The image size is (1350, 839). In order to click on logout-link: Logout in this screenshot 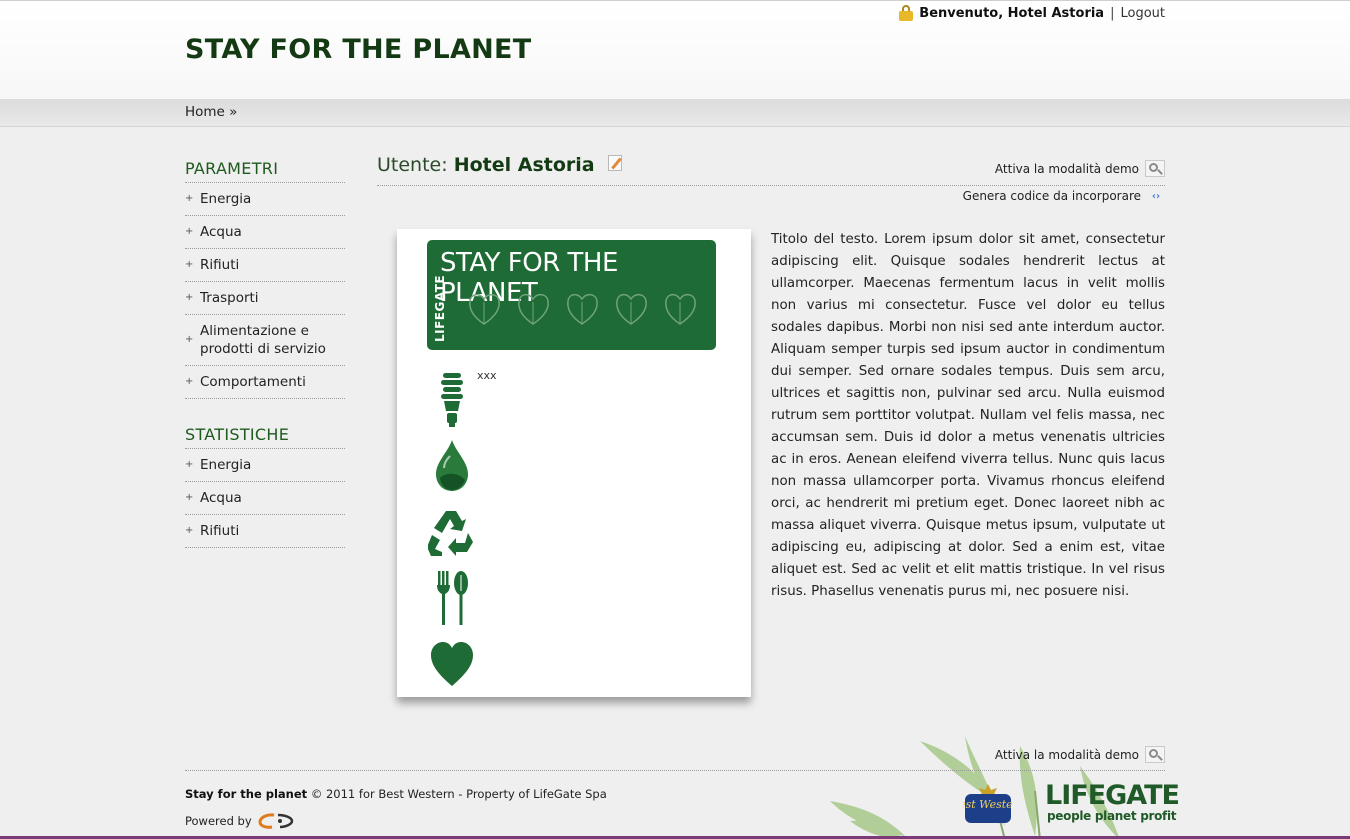, I will do `click(1142, 13)`.